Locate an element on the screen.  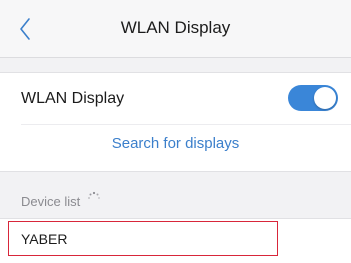
spinner-icon is located at coordinates (94, 195).